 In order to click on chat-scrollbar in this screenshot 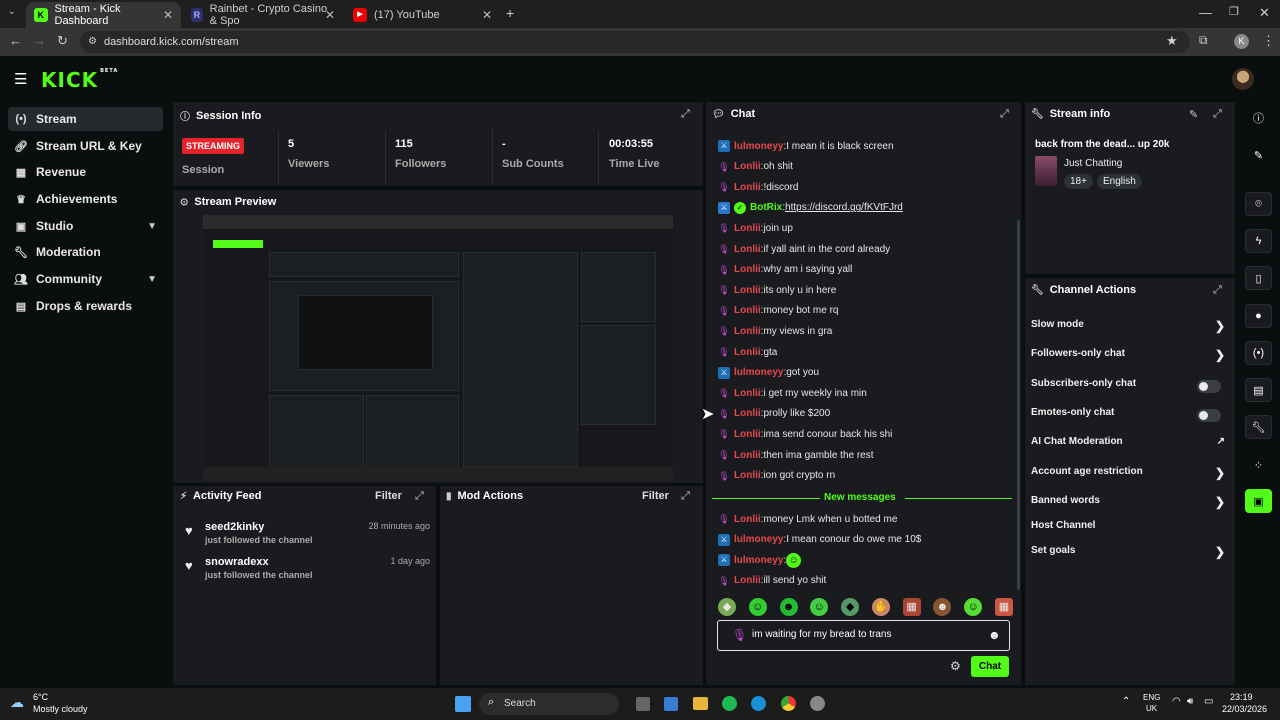, I will do `click(1018, 405)`.